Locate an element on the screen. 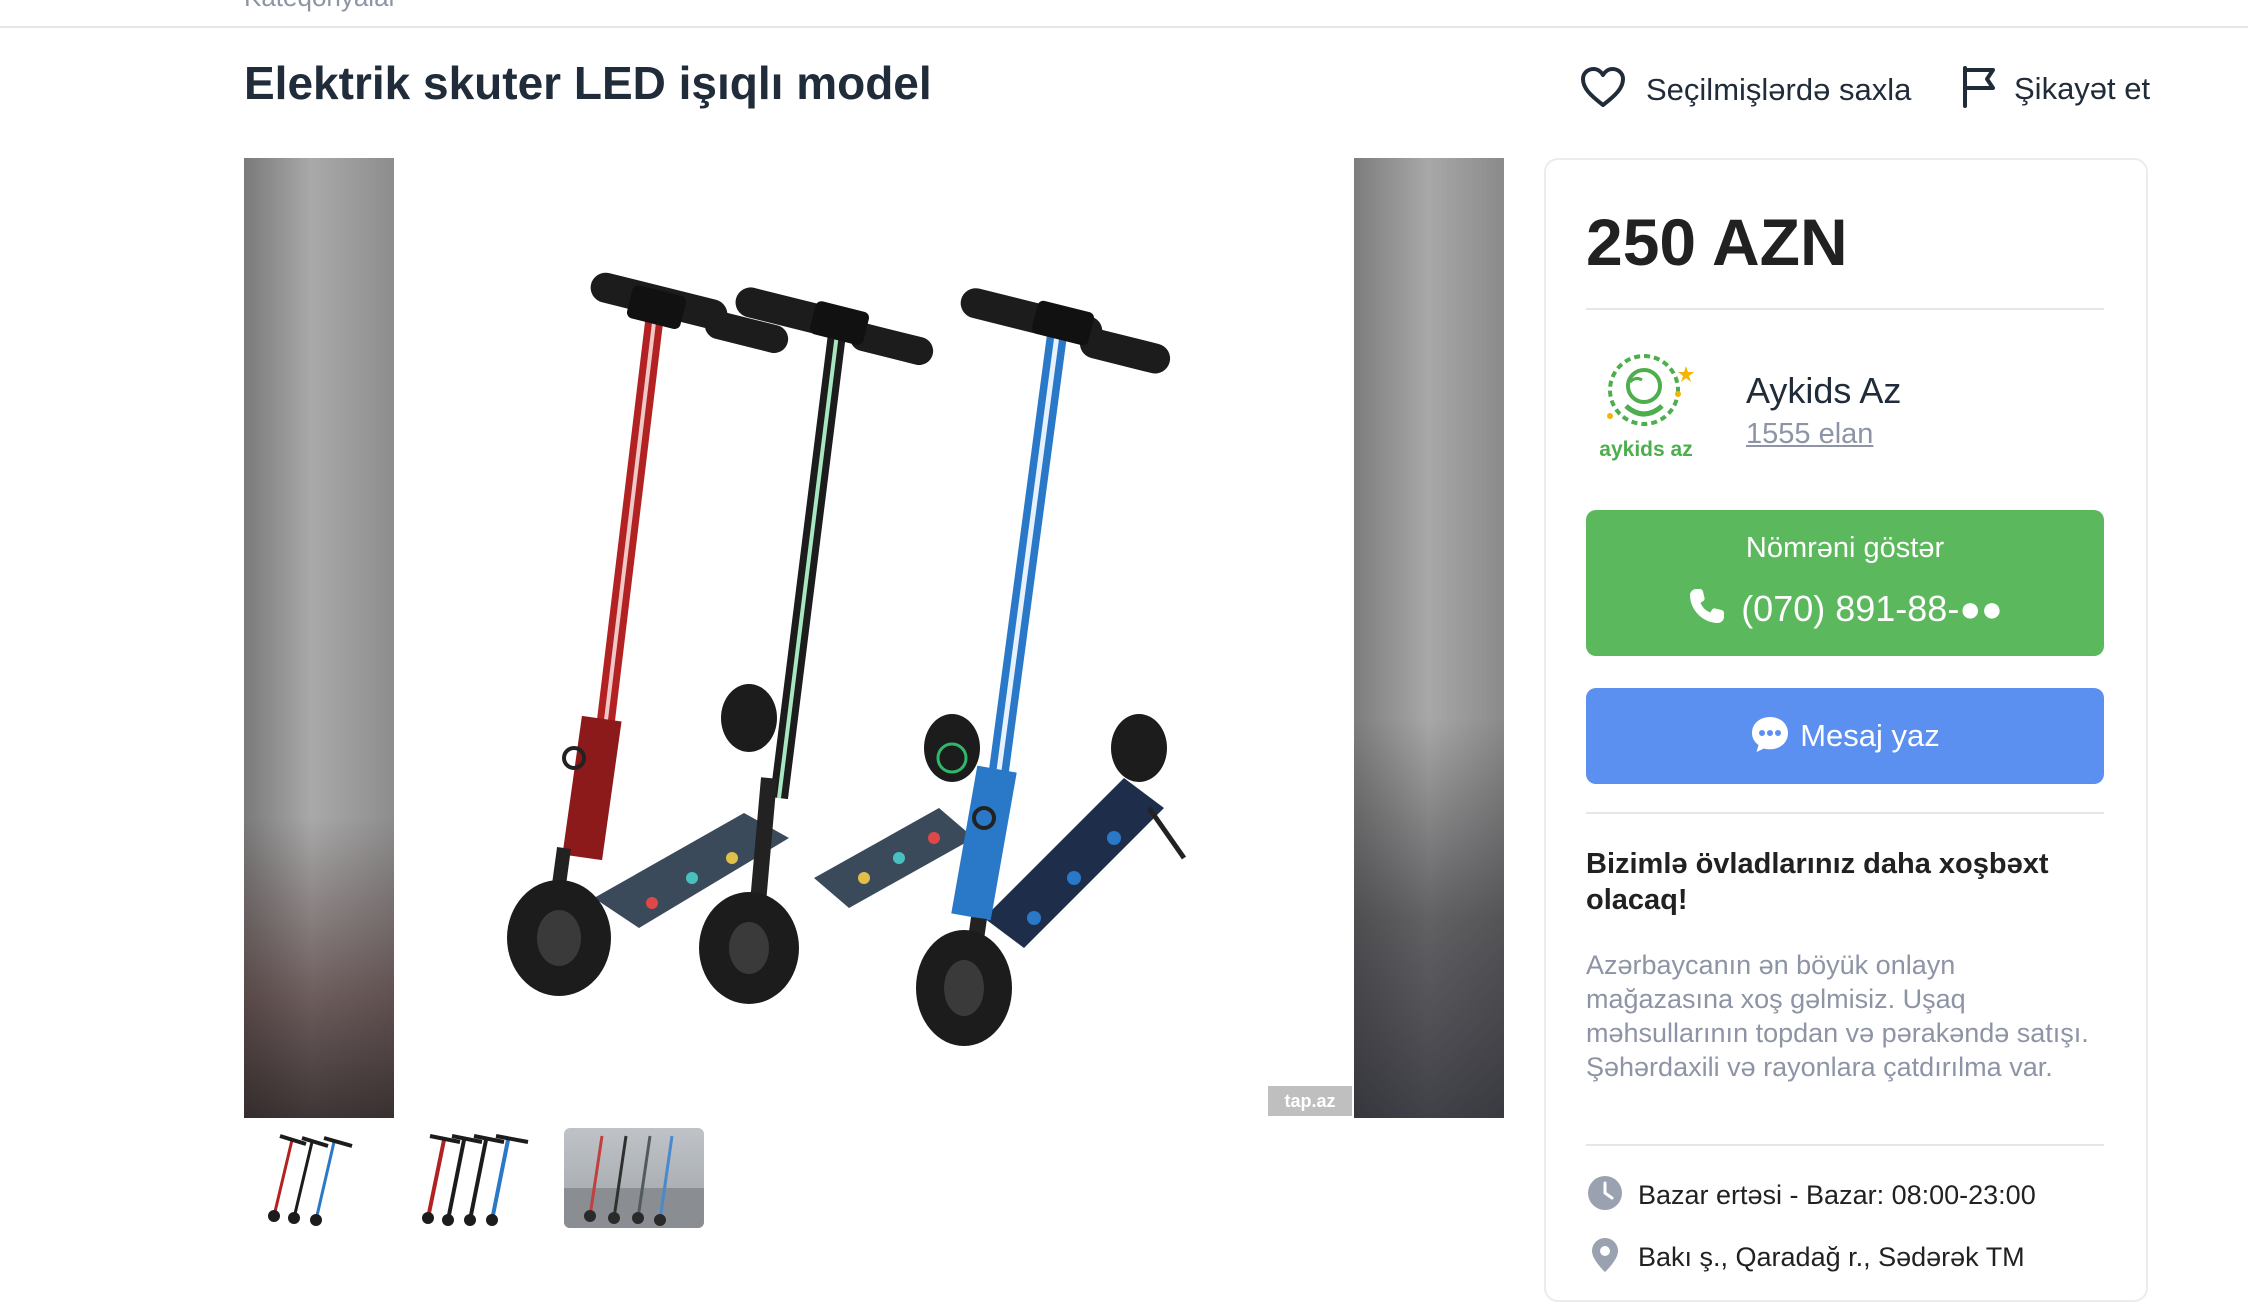  thumbnail-2-image is located at coordinates (475, 1180).